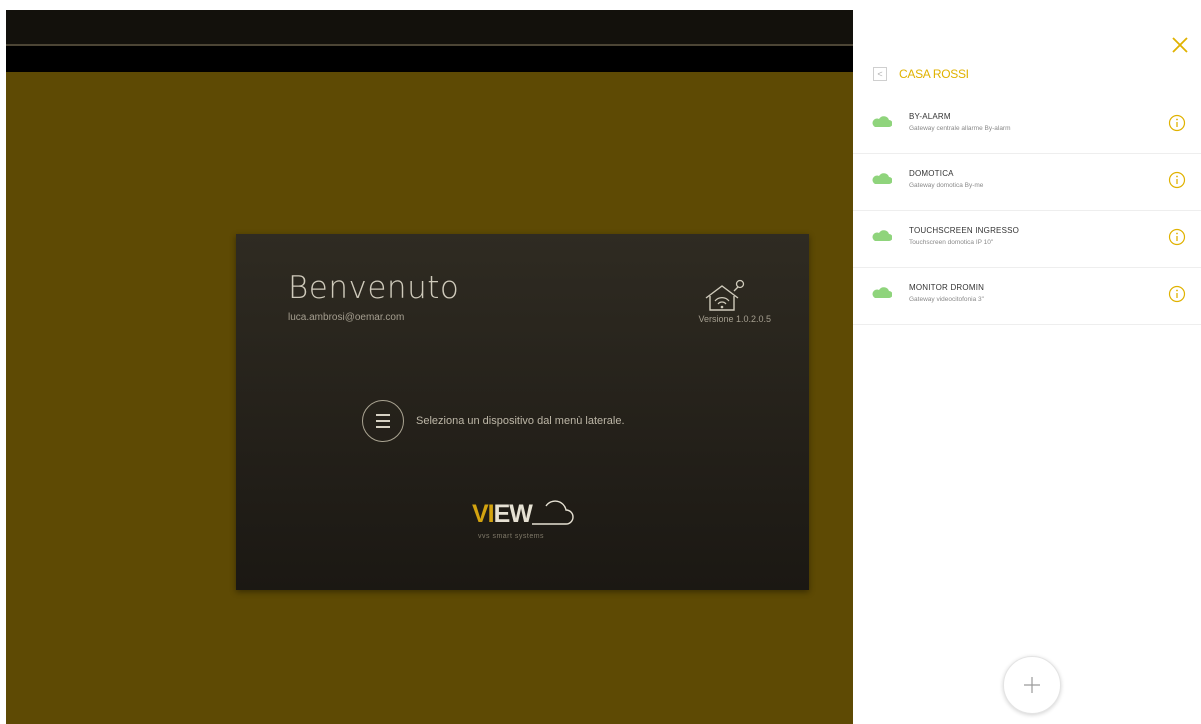 This screenshot has width=1201, height=724. I want to click on site-title: CASA ROSSI, so click(934, 74).